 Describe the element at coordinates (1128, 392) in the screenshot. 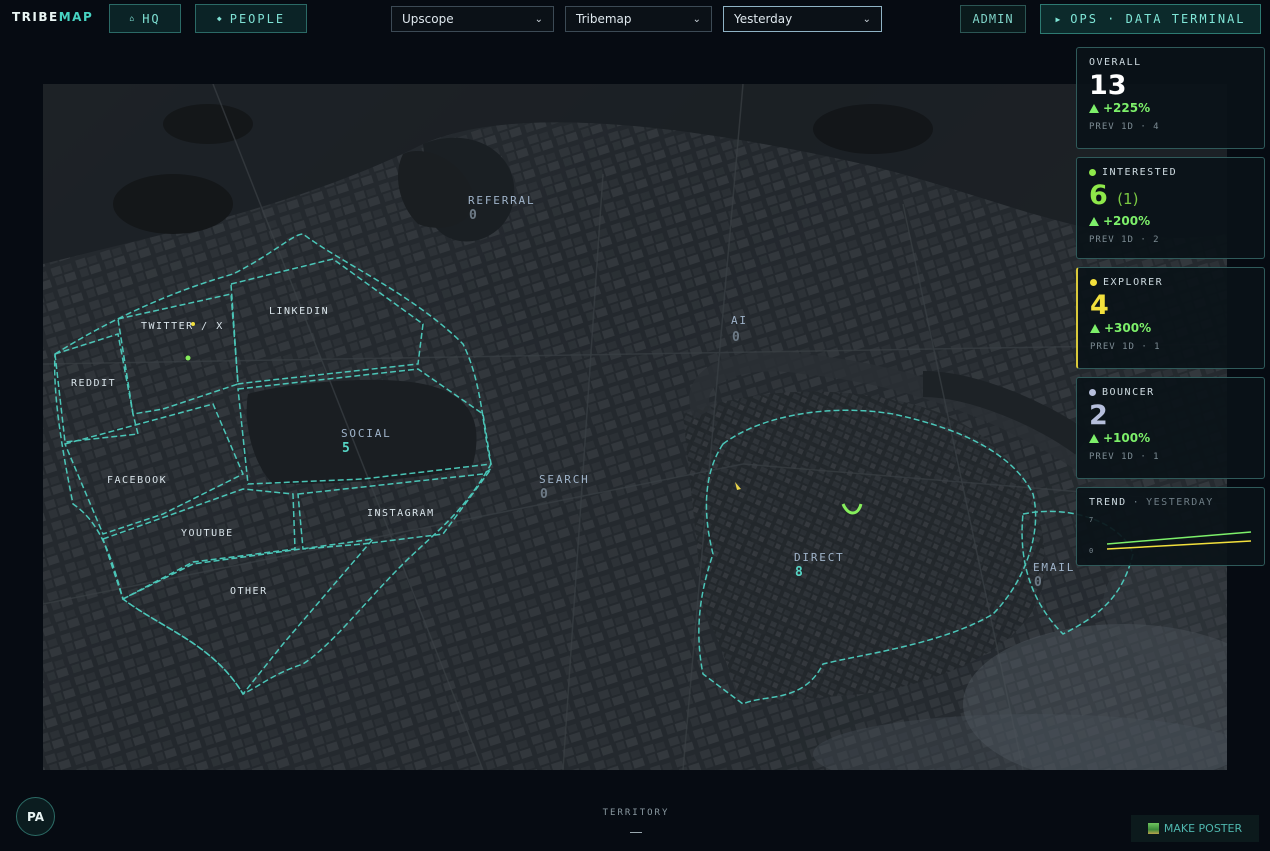

I see `bouncer-label: BOUNCER` at that location.